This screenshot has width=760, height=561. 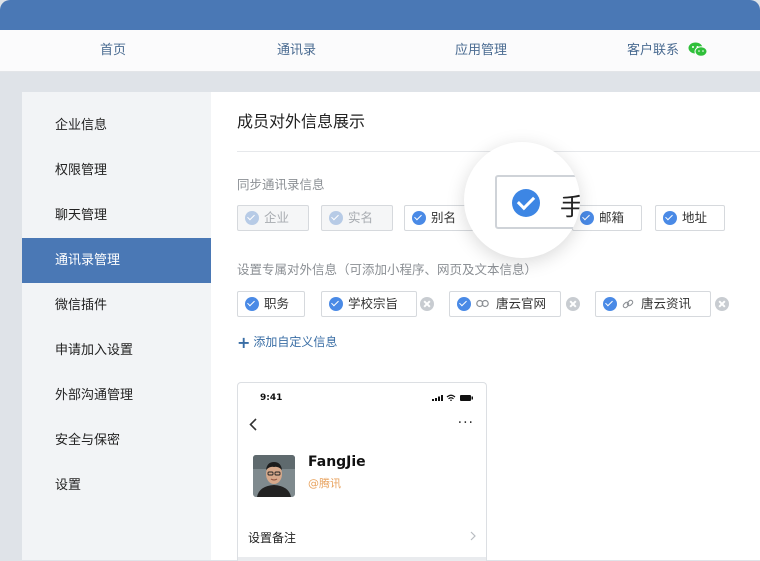 What do you see at coordinates (570, 207) in the screenshot?
I see `magnified-tag-label: 手` at bounding box center [570, 207].